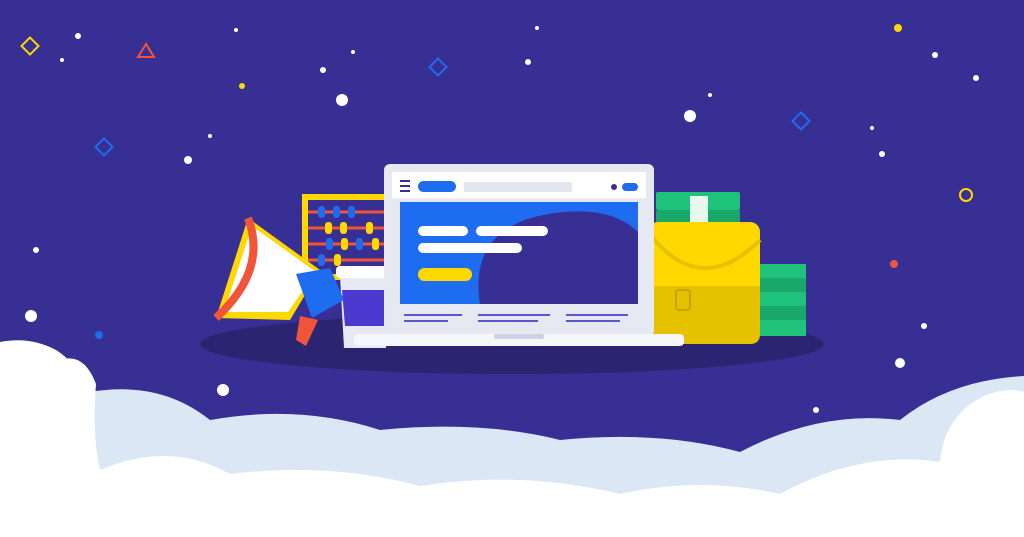 Image resolution: width=1024 pixels, height=537 pixels. What do you see at coordinates (614, 187) in the screenshot?
I see `nav-dot` at bounding box center [614, 187].